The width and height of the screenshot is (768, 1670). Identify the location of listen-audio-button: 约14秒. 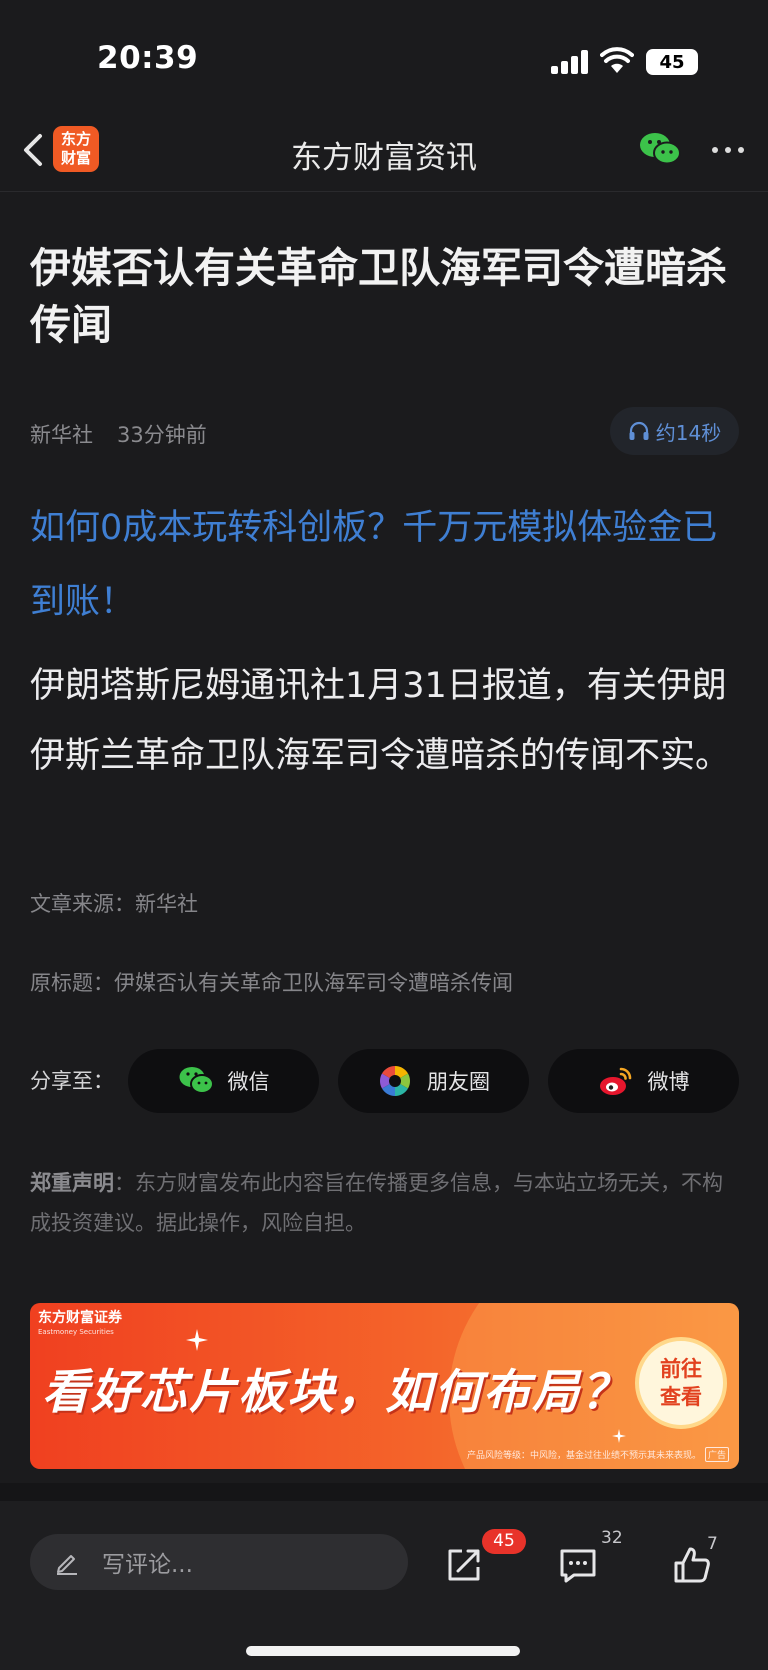
(674, 431).